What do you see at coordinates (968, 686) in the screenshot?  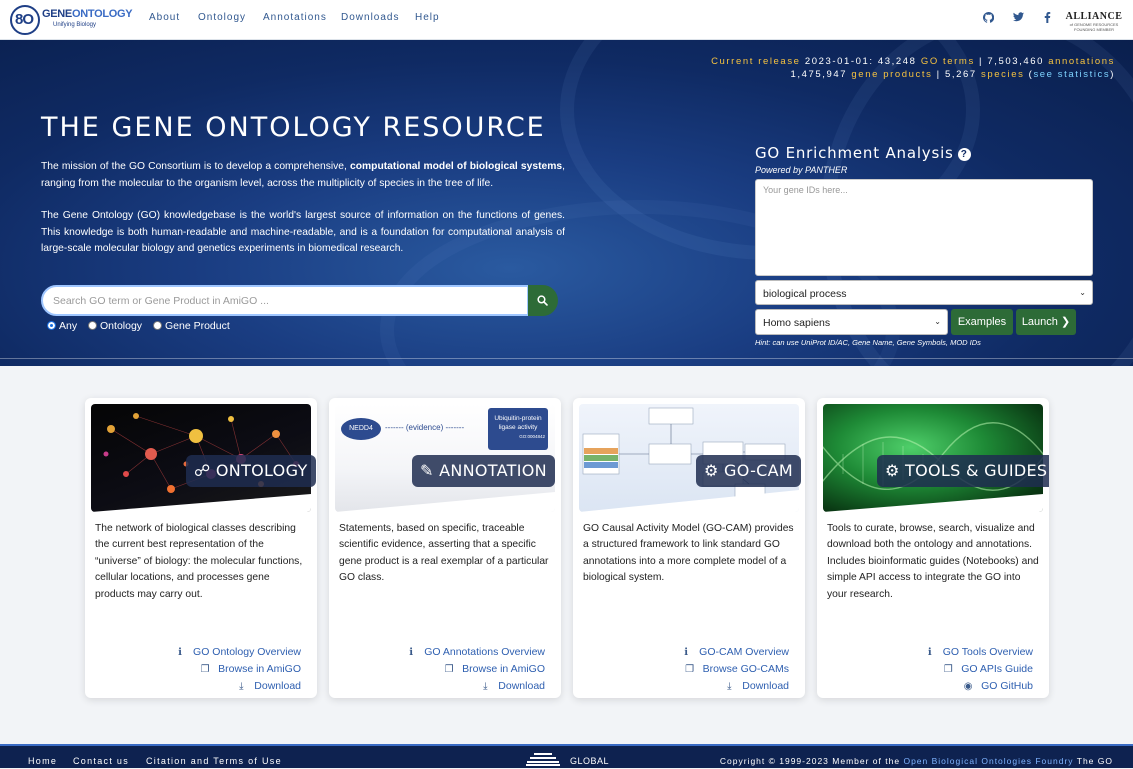 I see `github-icon: ◉` at bounding box center [968, 686].